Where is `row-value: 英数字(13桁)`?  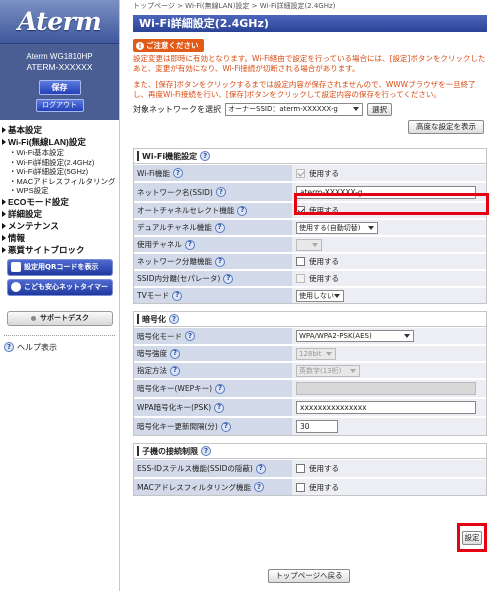 row-value: 英数字(13桁) is located at coordinates (389, 370).